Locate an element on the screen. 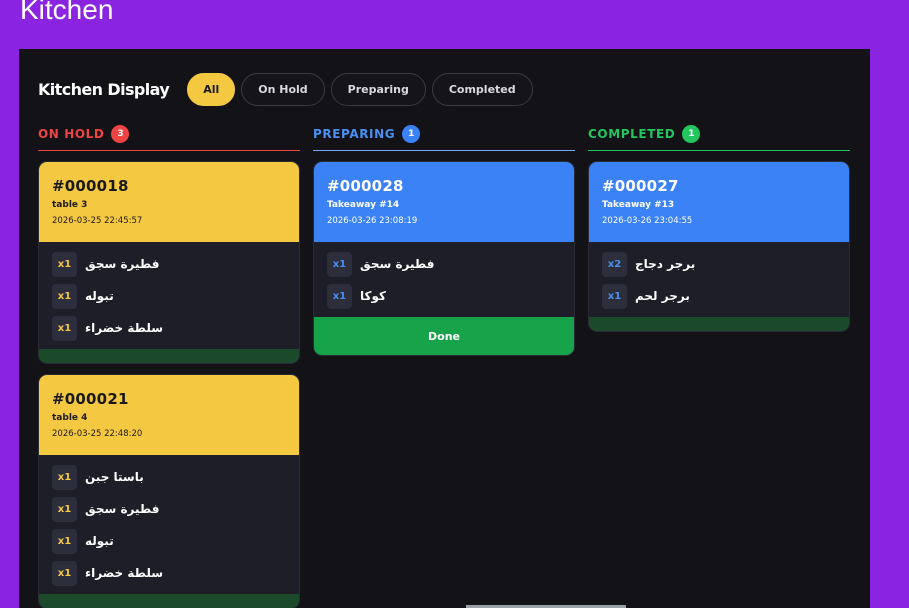 Image resolution: width=909 pixels, height=608 pixels. column-title: COMPLETED is located at coordinates (632, 133).